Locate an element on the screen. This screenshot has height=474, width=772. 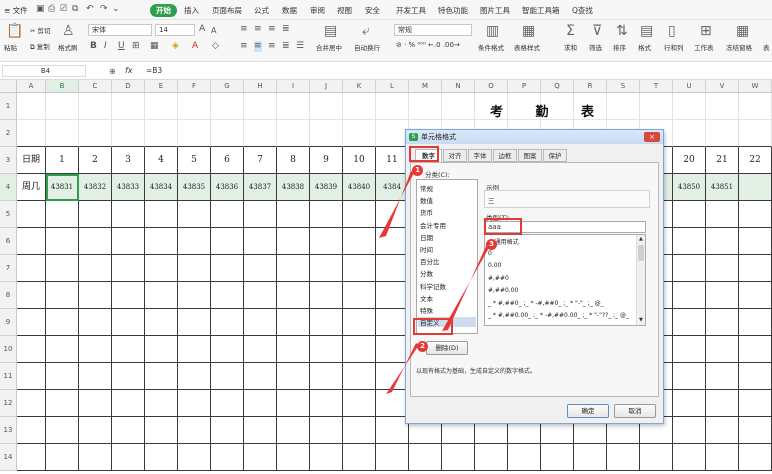
arrow-to-number-tab is located at coordinates (396, 204).